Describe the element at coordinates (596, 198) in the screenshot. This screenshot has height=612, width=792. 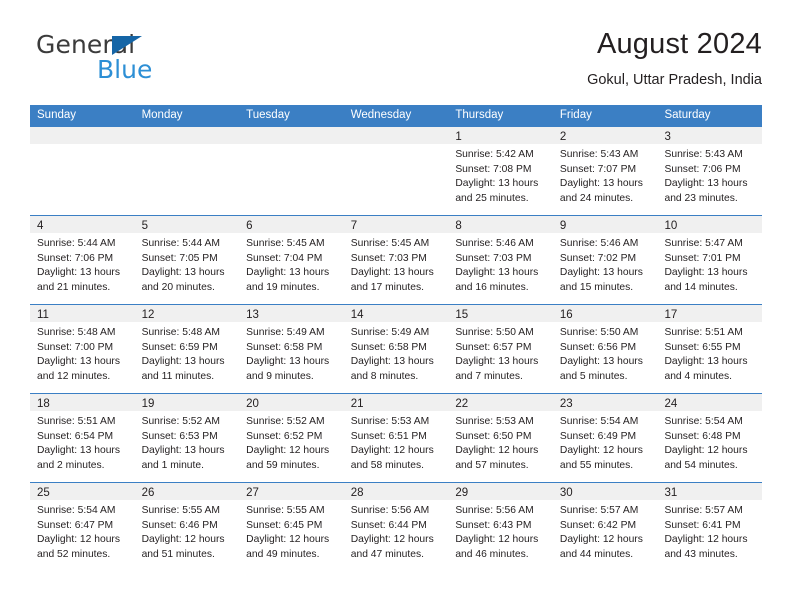
I see `day-info-daylight2: and 24 minutes.` at that location.